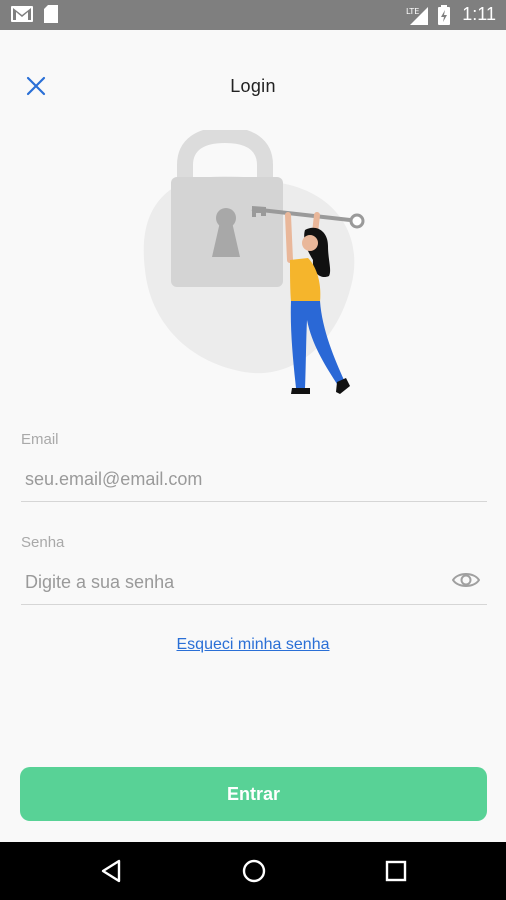 This screenshot has height=900, width=506. I want to click on network-type: LTE, so click(412, 11).